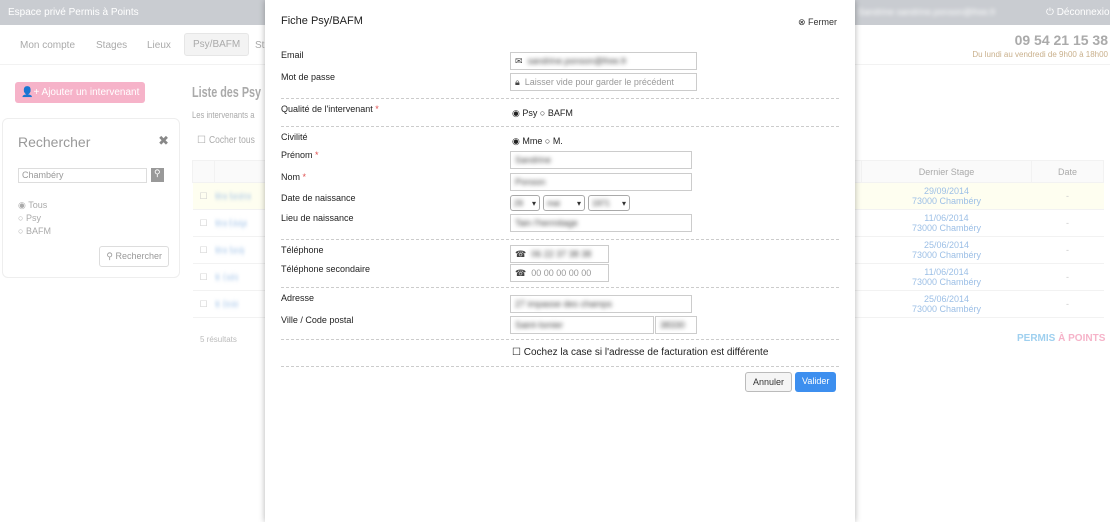 This screenshot has height=522, width=1110. What do you see at coordinates (517, 81) in the screenshot?
I see `lock-icon: 🔒︎` at bounding box center [517, 81].